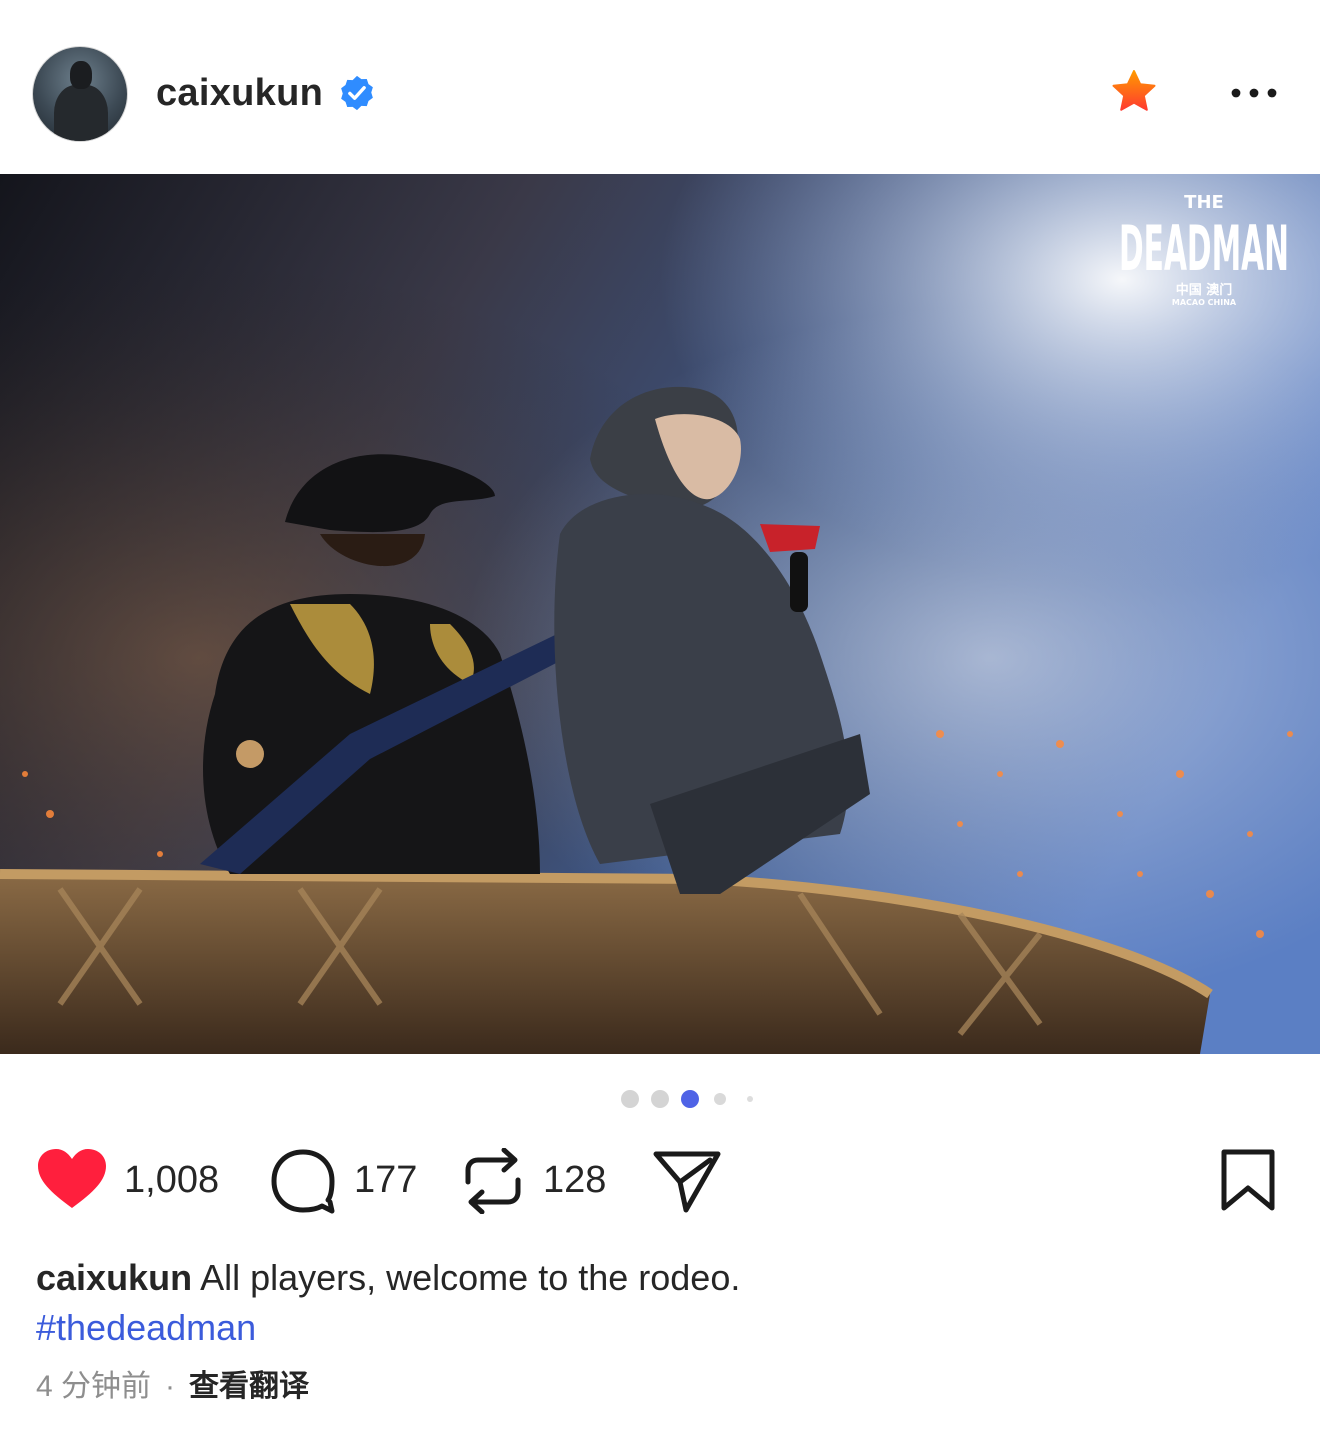  What do you see at coordinates (1204, 290) in the screenshot?
I see `watermark-location-cn: 中国 澳门` at bounding box center [1204, 290].